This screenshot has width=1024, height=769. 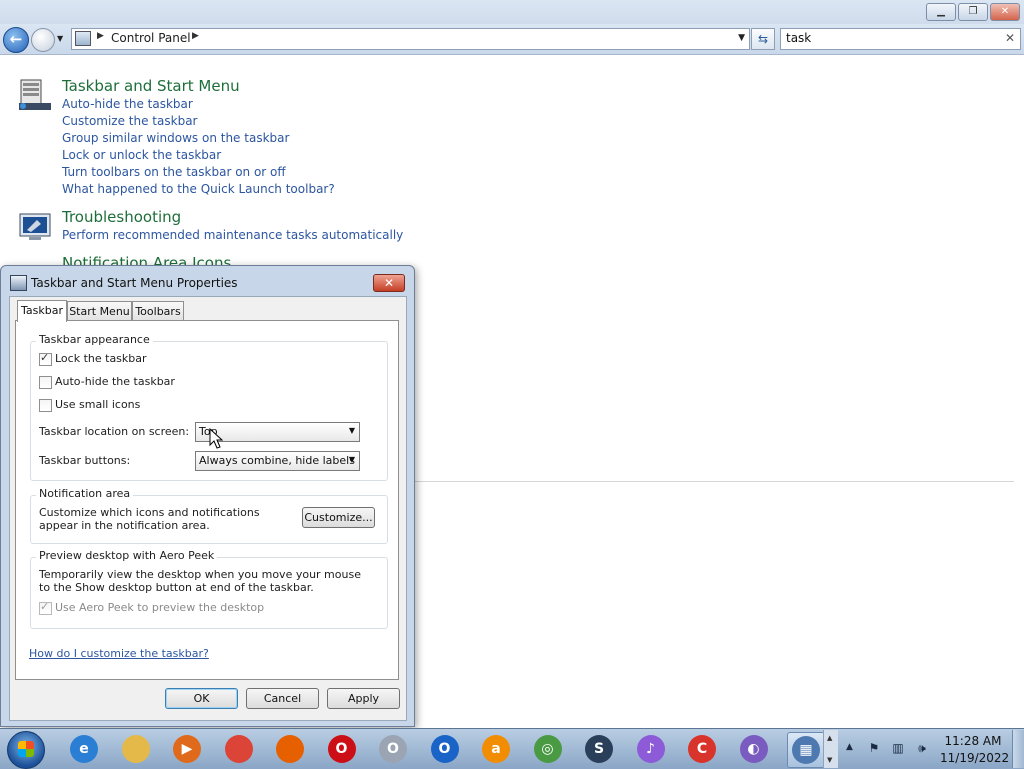 I want to click on media-player-icon: ▶, so click(x=187, y=749).